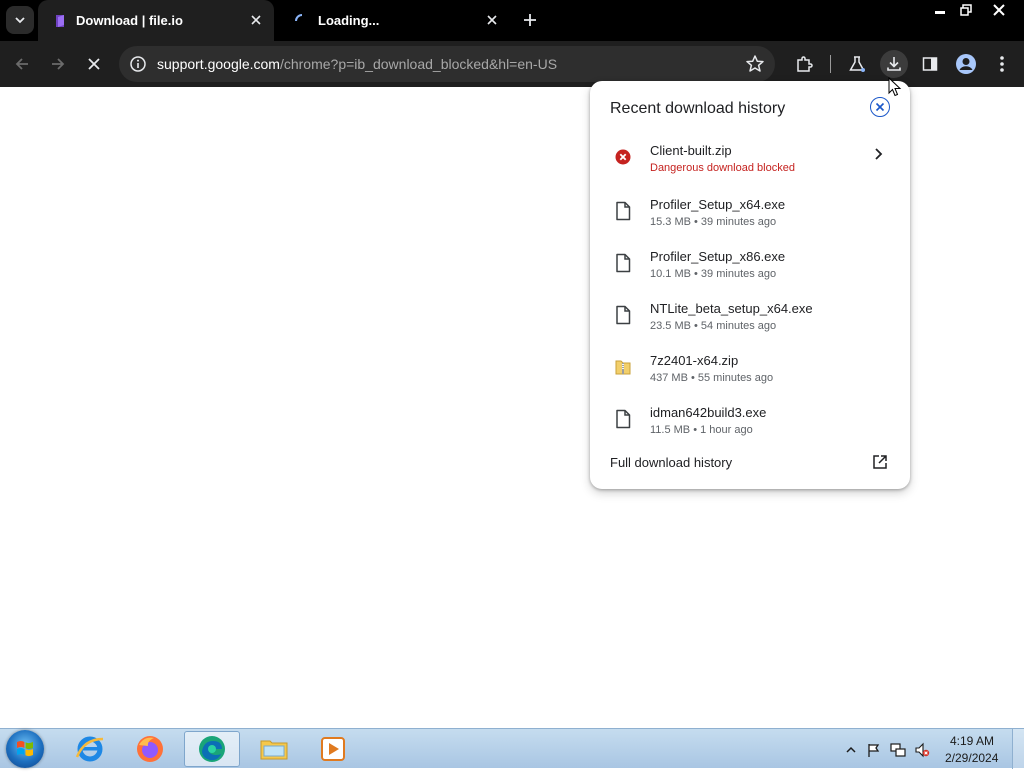 This screenshot has width=1024, height=773. Describe the element at coordinates (922, 750) in the screenshot. I see `volume-muted-icon` at that location.